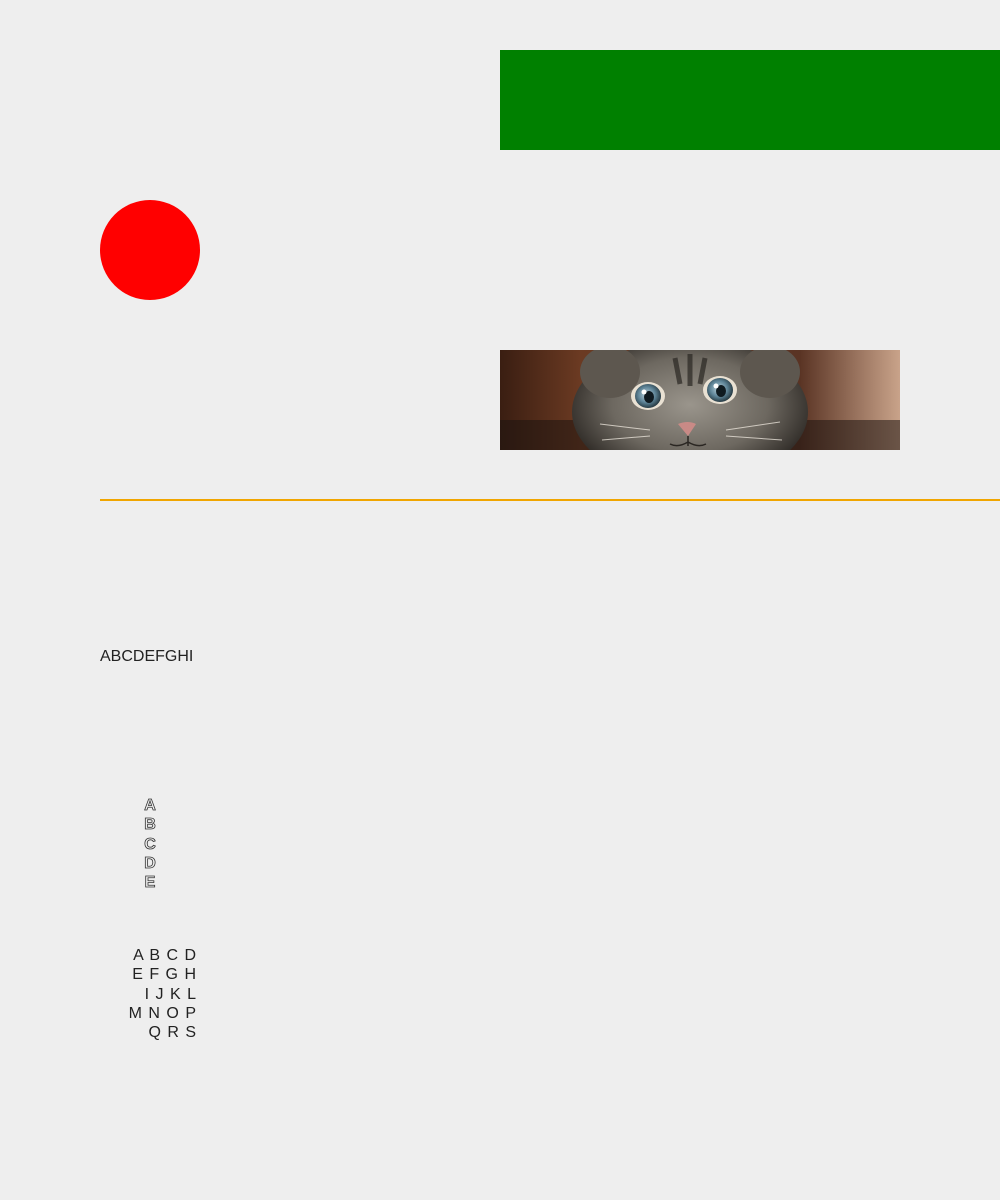  Describe the element at coordinates (550, 500) in the screenshot. I see `orange-horizontal-rule` at that location.